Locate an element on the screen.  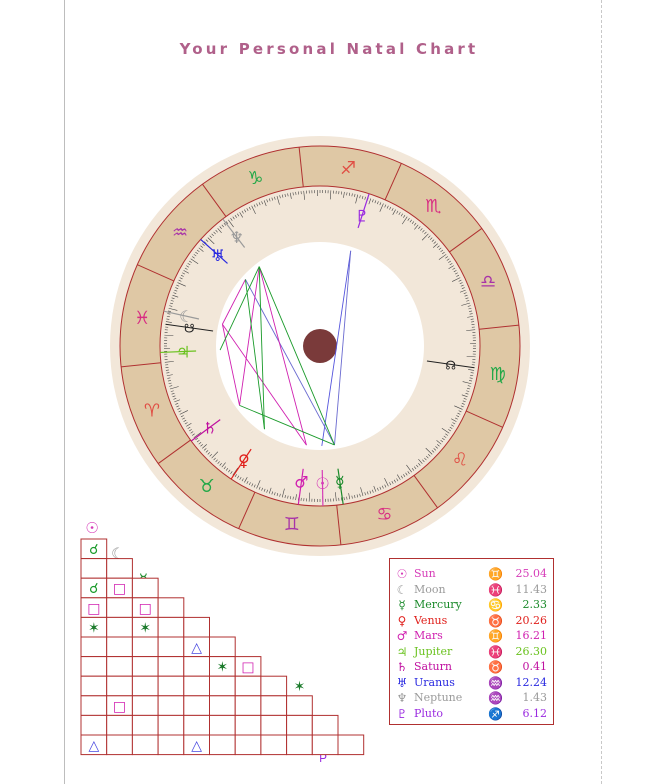
legend-uranus-icon: ♅ is located at coordinates (402, 682).